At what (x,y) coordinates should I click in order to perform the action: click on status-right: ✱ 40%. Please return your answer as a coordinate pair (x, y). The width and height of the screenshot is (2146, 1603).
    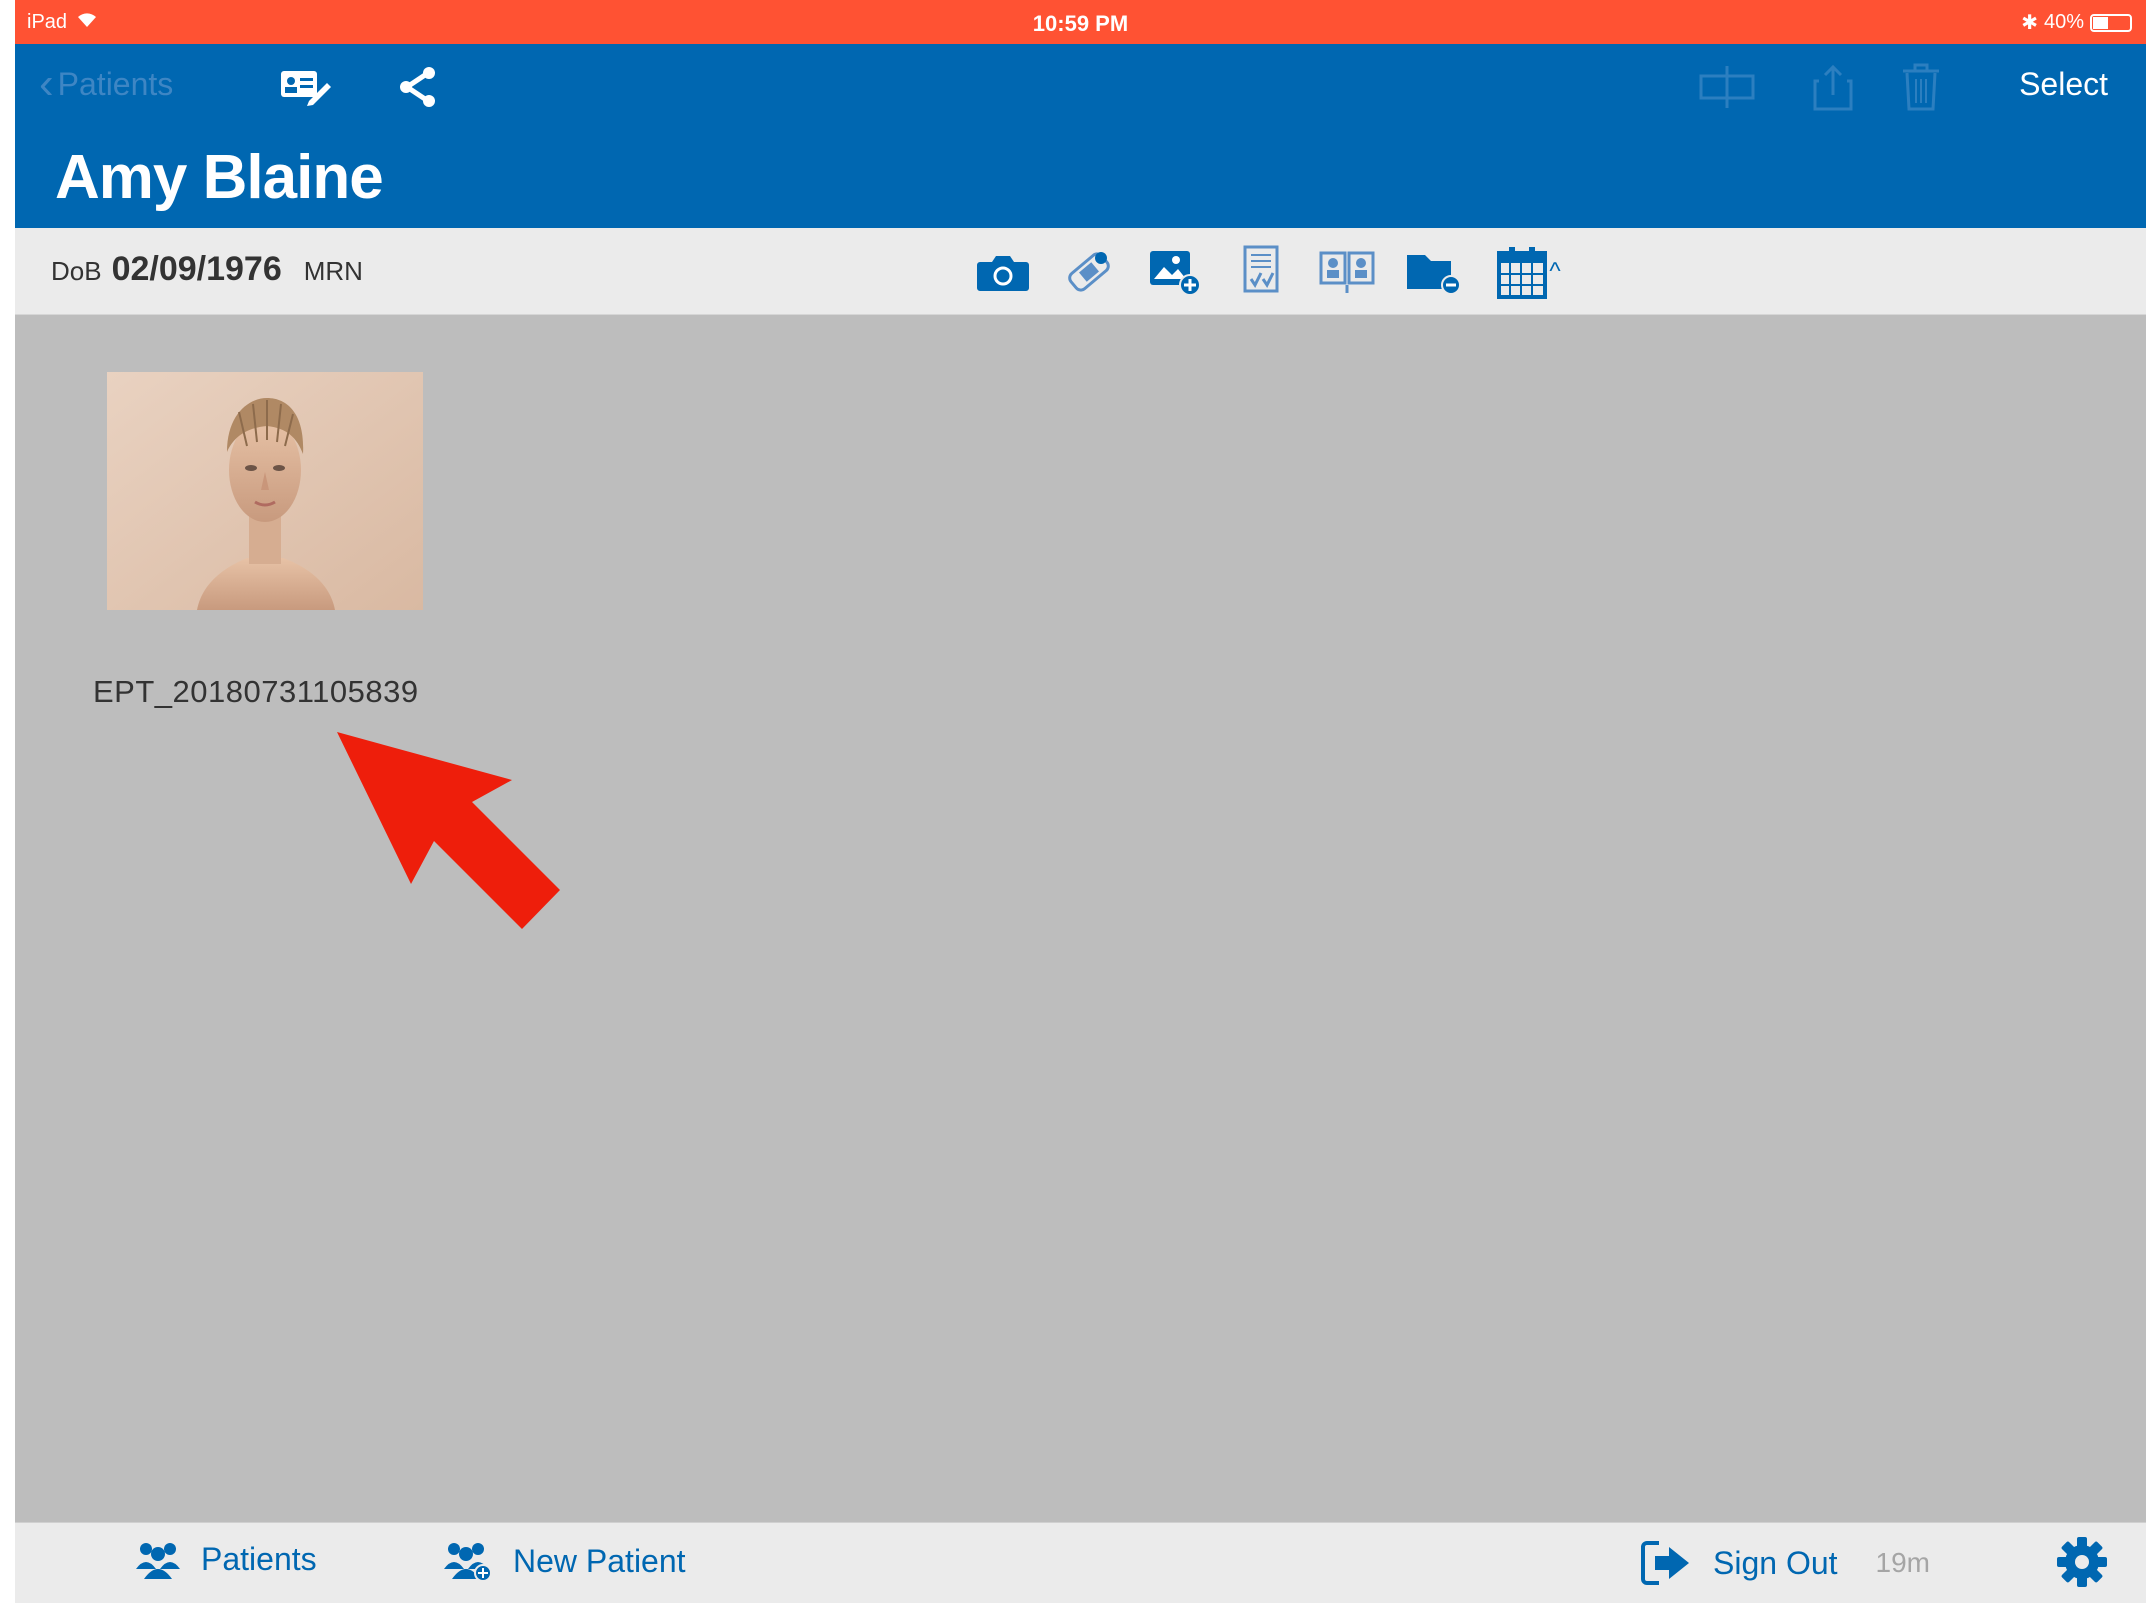
    Looking at the image, I should click on (2076, 22).